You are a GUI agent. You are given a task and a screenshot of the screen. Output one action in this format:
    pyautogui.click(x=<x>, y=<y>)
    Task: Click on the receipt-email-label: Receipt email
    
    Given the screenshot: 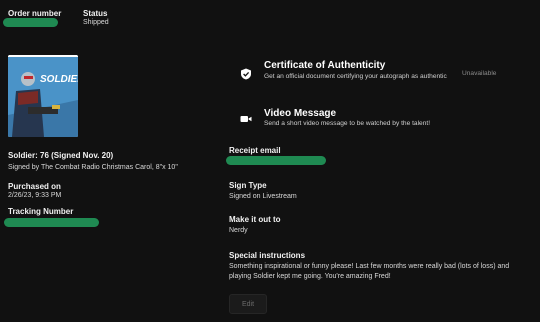 What is the action you would take?
    pyautogui.click(x=255, y=150)
    